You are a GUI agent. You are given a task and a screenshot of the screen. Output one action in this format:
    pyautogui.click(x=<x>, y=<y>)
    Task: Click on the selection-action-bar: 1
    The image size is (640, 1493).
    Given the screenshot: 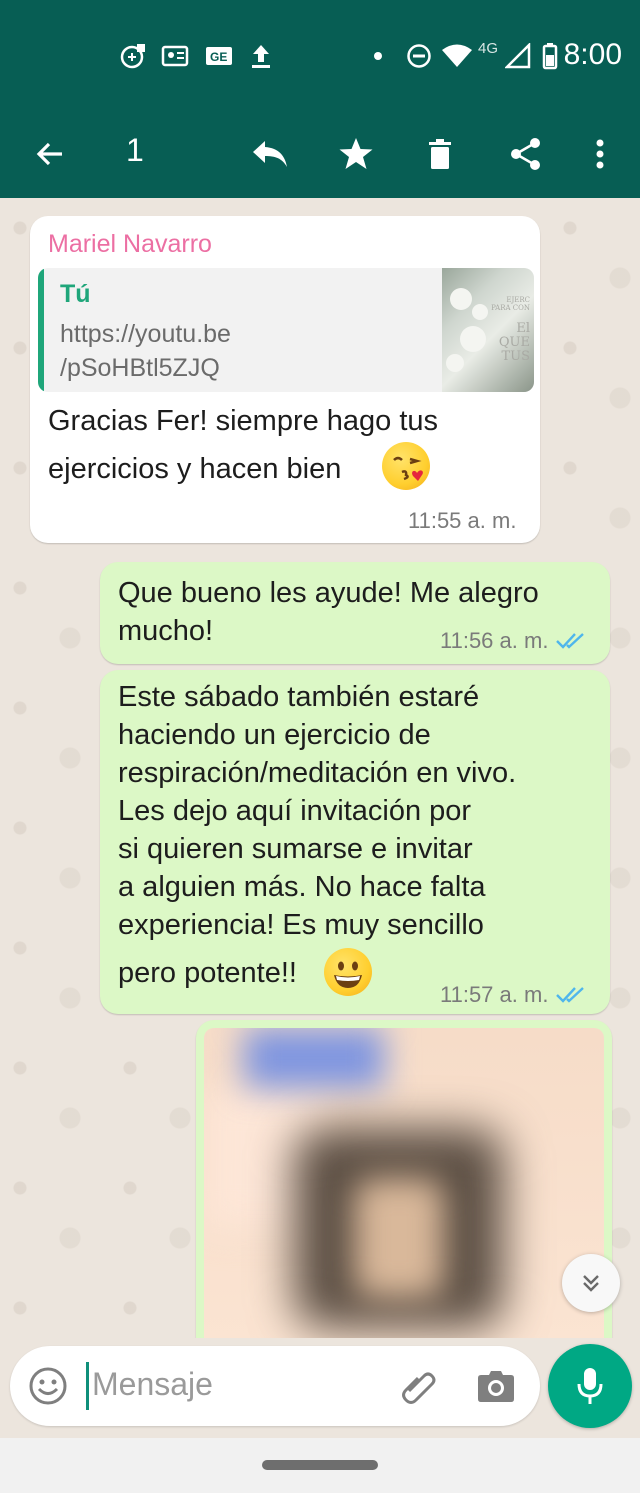 What is the action you would take?
    pyautogui.click(x=320, y=154)
    